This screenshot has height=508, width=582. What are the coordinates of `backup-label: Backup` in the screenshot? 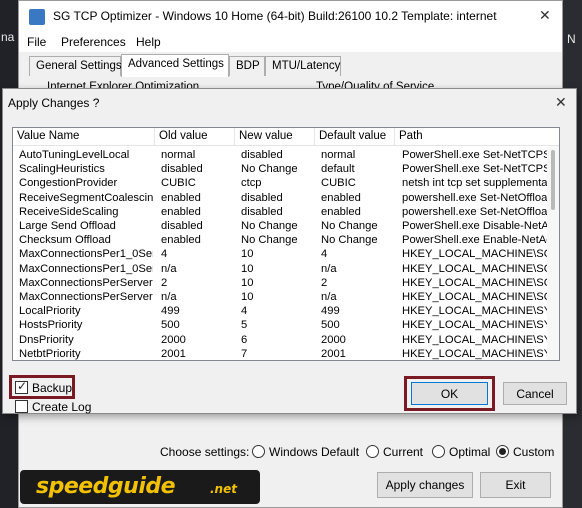 It's located at (52, 388).